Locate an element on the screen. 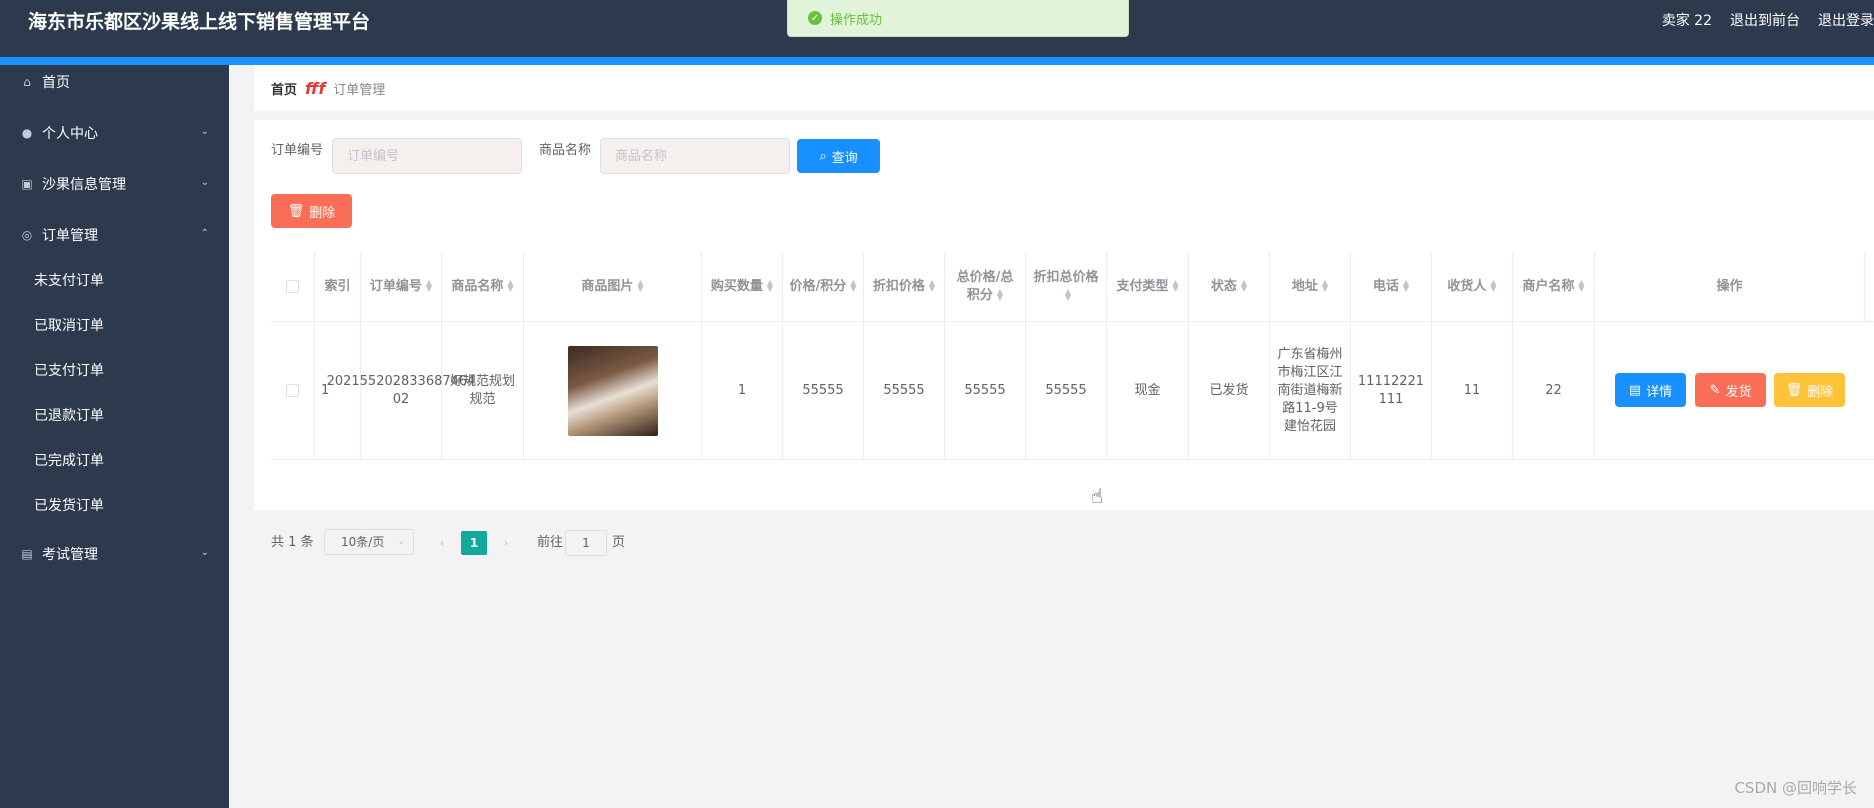 The height and width of the screenshot is (808, 1874). row-delete-label: 删除 is located at coordinates (1820, 392).